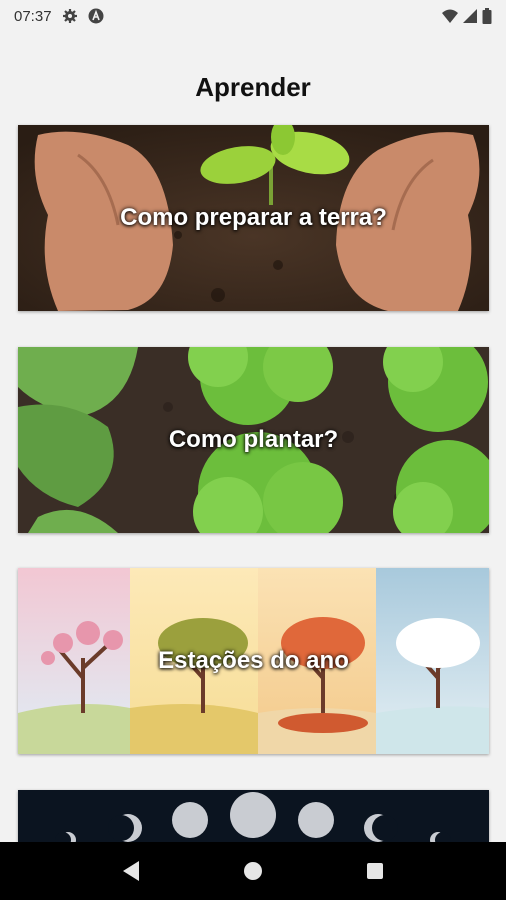 The width and height of the screenshot is (506, 900). I want to click on card-label, so click(253, 816).